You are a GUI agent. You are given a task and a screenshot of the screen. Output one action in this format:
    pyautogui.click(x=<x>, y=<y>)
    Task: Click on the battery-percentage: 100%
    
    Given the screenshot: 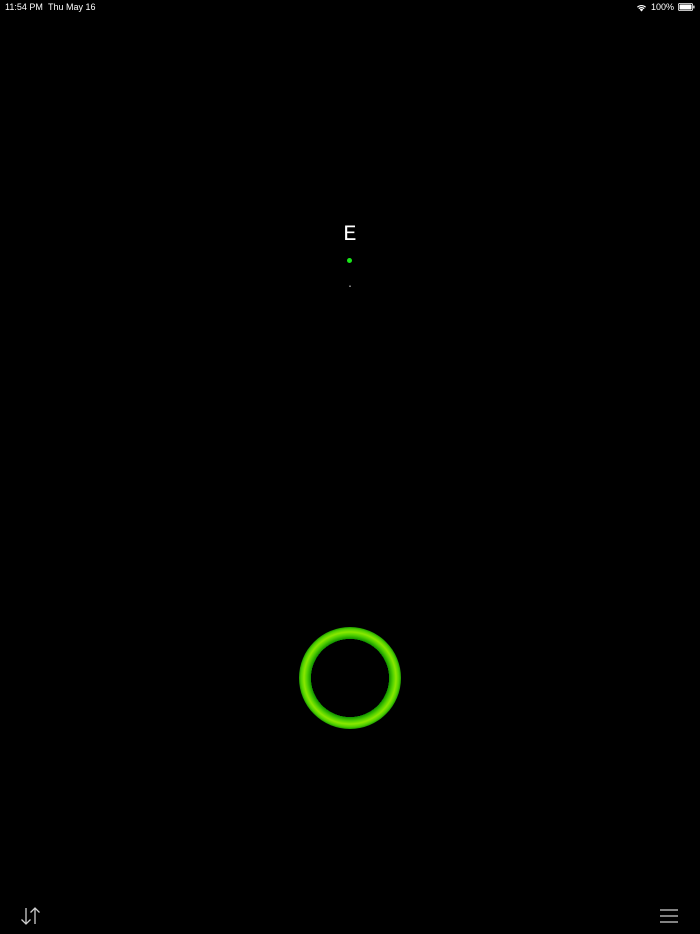 What is the action you would take?
    pyautogui.click(x=662, y=7)
    